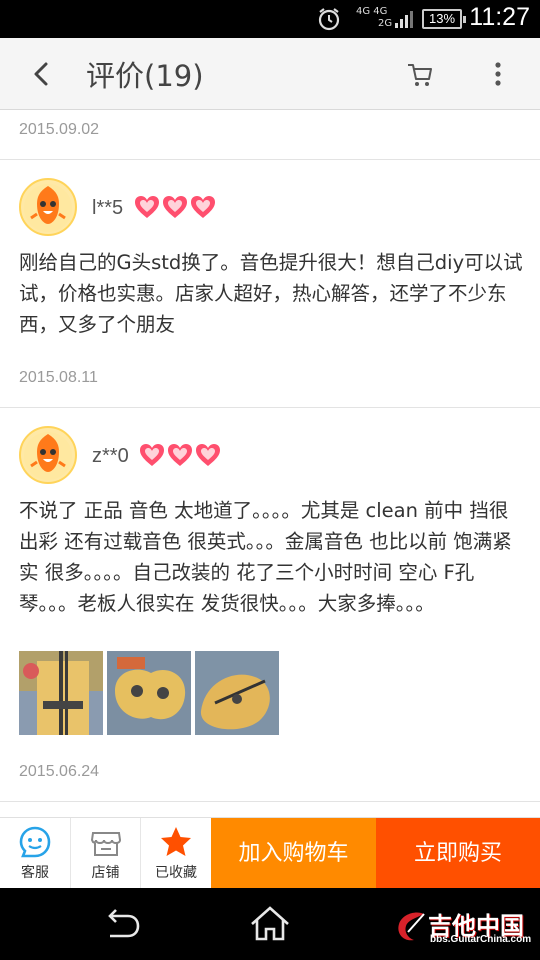  Describe the element at coordinates (481, 939) in the screenshot. I see `watermark-url: bbs.GuitarChina.com` at that location.